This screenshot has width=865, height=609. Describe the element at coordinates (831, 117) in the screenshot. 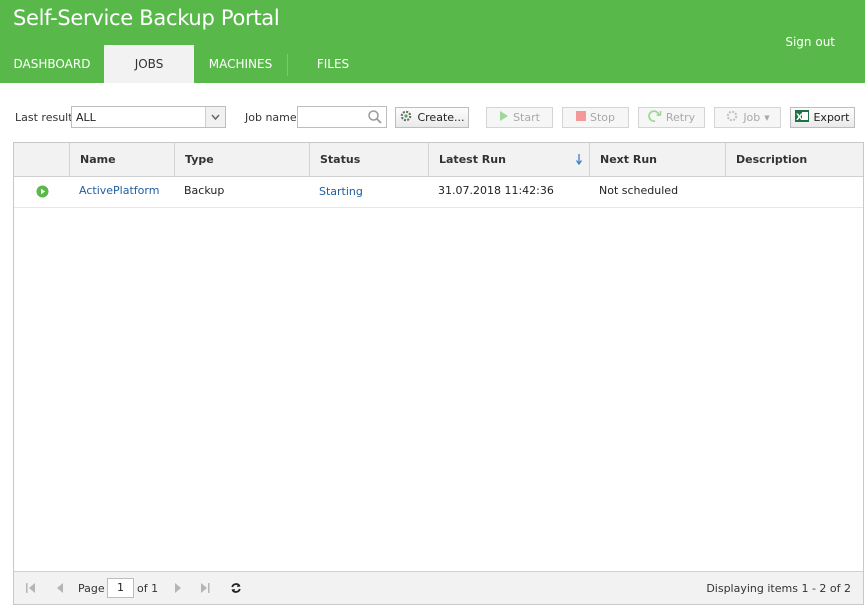

I see `export-label: Export` at that location.